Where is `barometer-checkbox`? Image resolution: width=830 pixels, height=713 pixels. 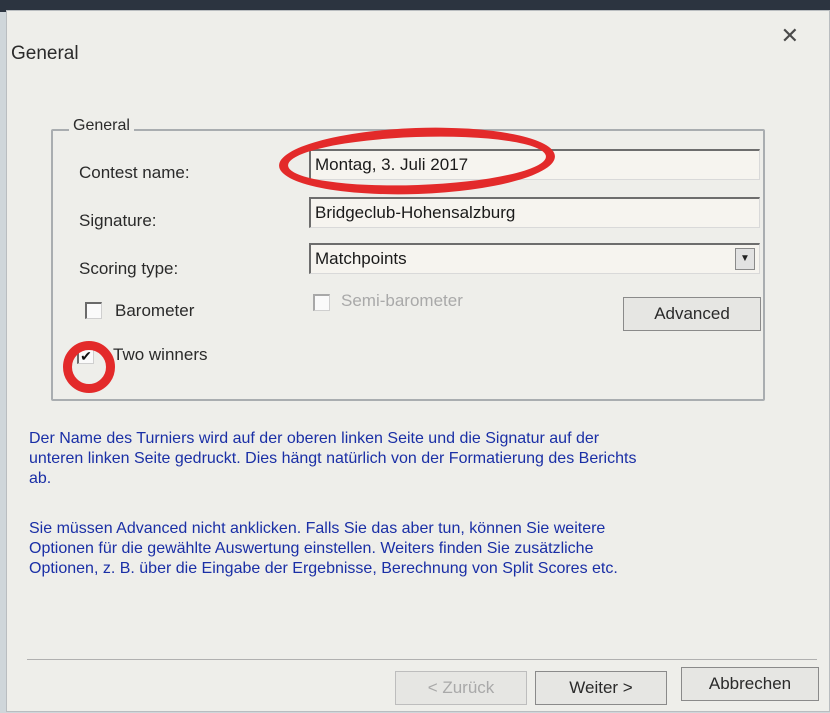
barometer-checkbox is located at coordinates (93, 310).